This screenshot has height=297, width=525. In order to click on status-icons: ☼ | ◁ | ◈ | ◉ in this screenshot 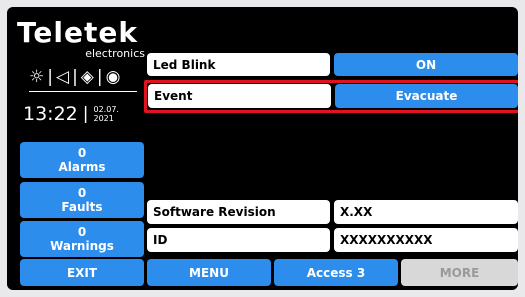, I will do `click(74, 77)`.